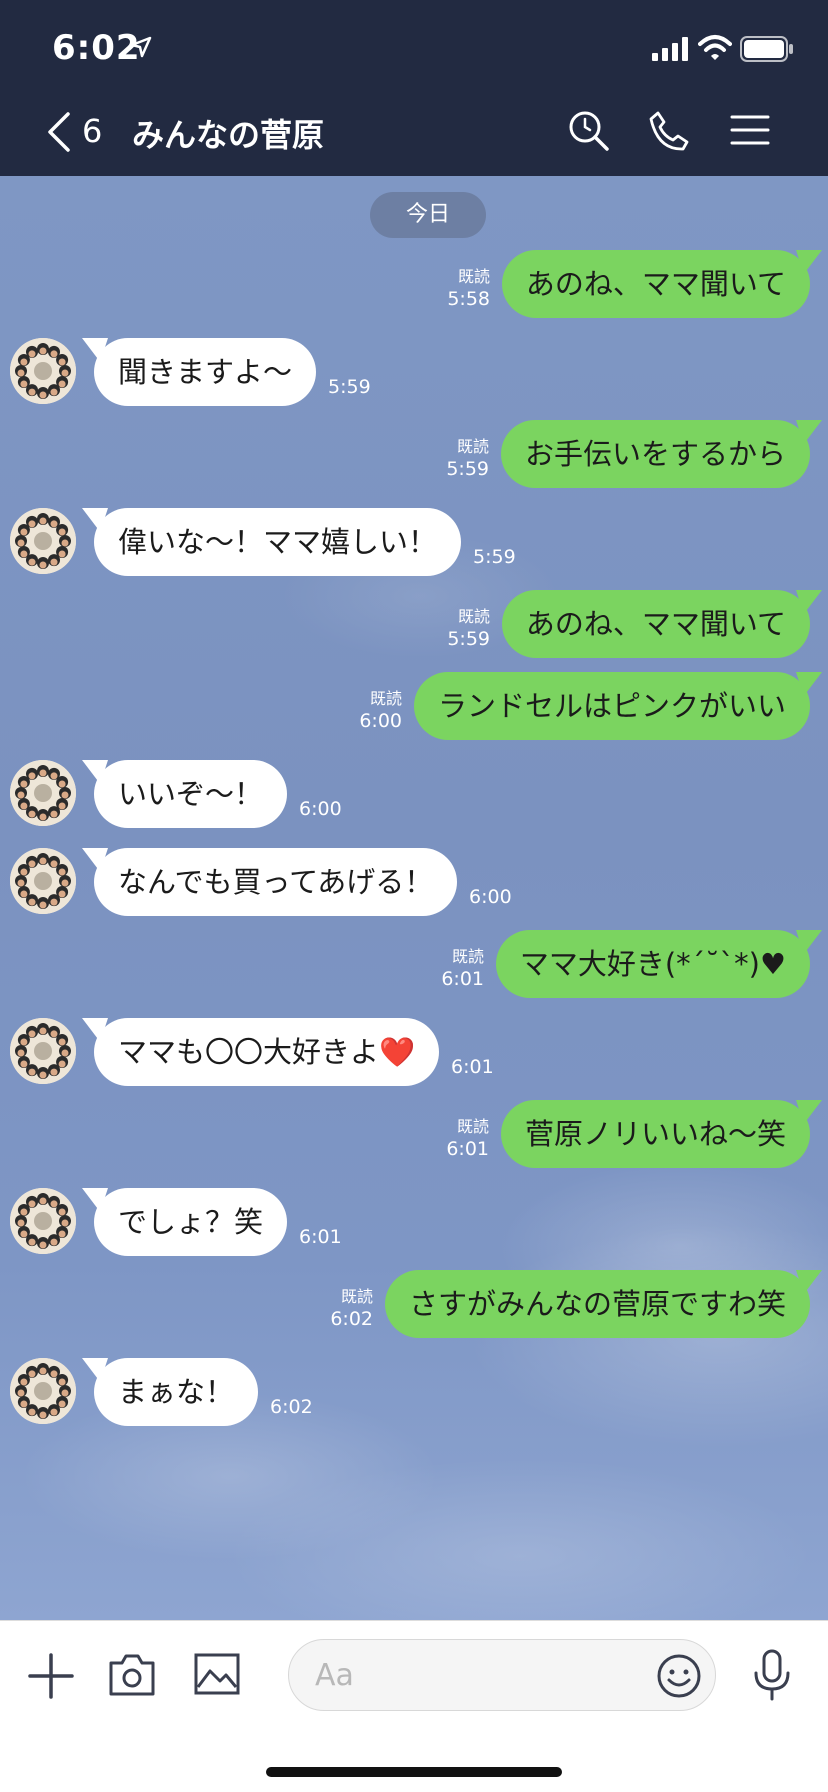  What do you see at coordinates (92, 131) in the screenshot?
I see `unread-count: 6` at bounding box center [92, 131].